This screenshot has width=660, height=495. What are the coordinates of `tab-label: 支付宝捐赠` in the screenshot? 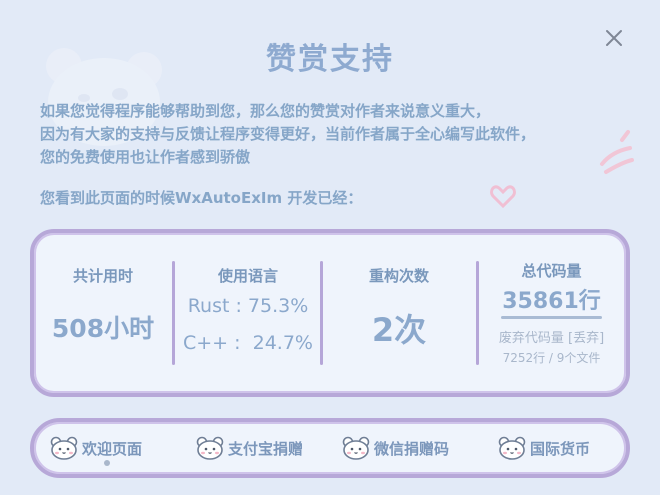 It's located at (266, 448).